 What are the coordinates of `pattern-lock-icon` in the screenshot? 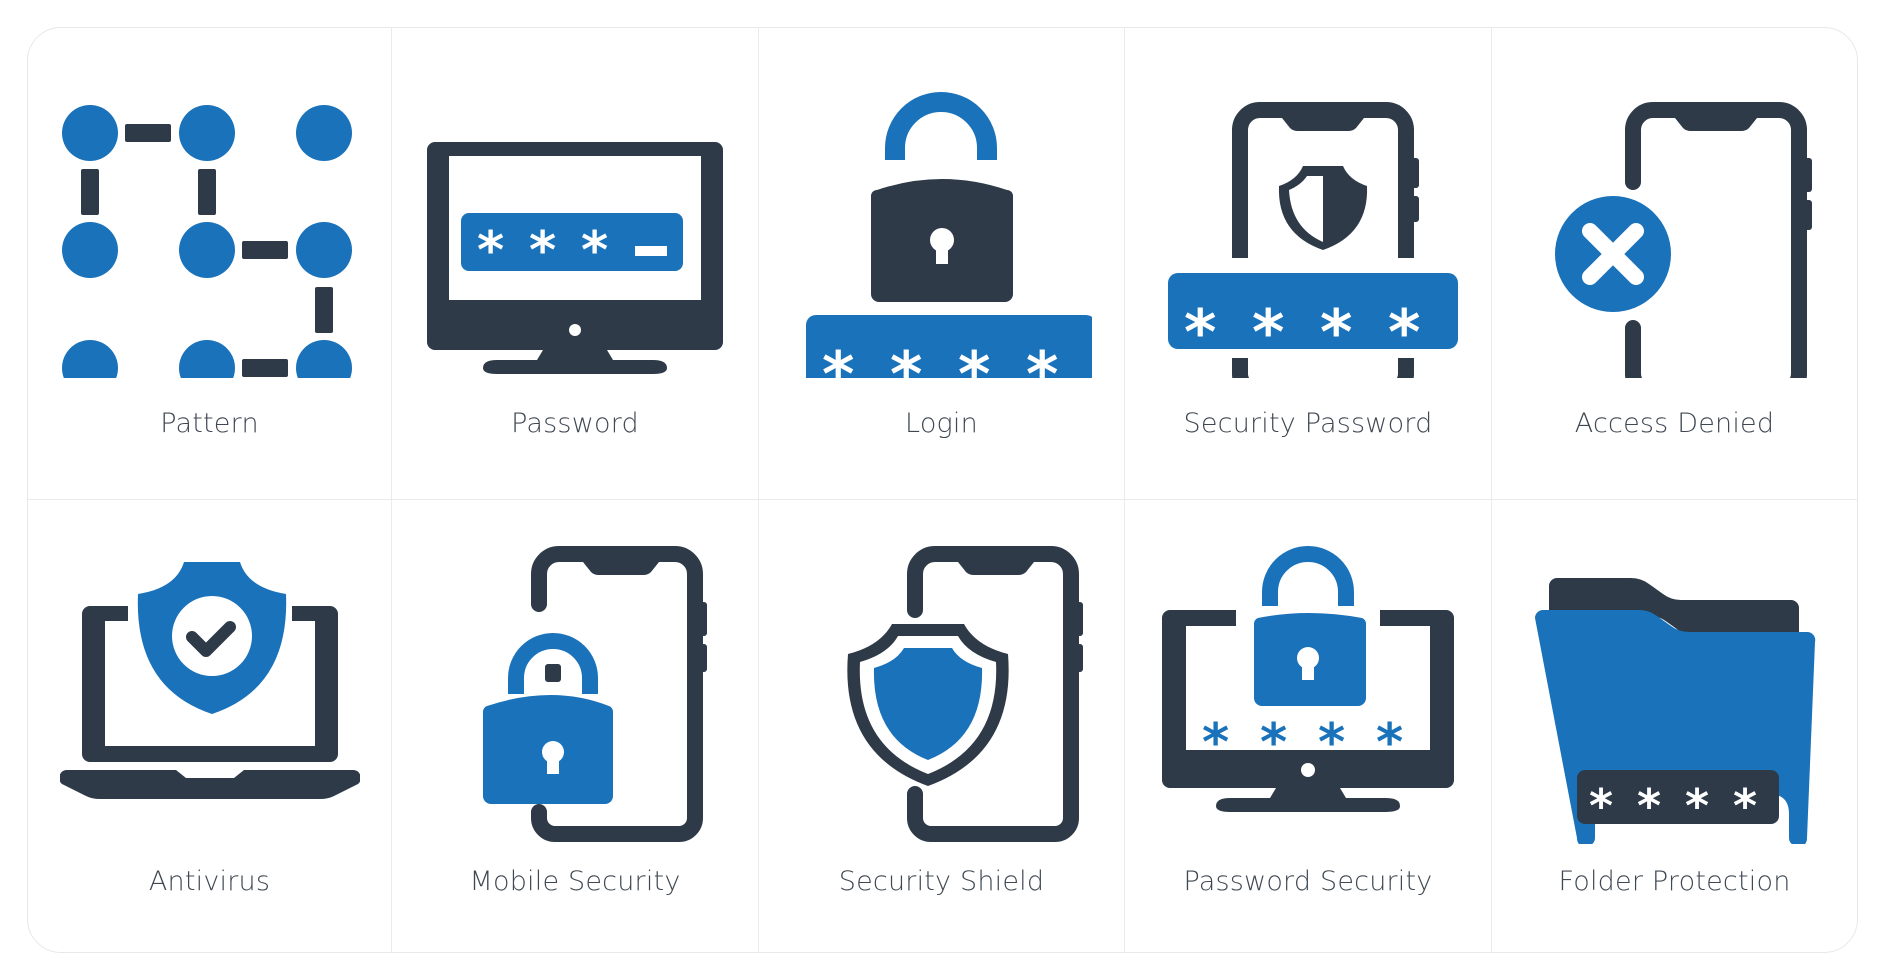 It's located at (206, 241).